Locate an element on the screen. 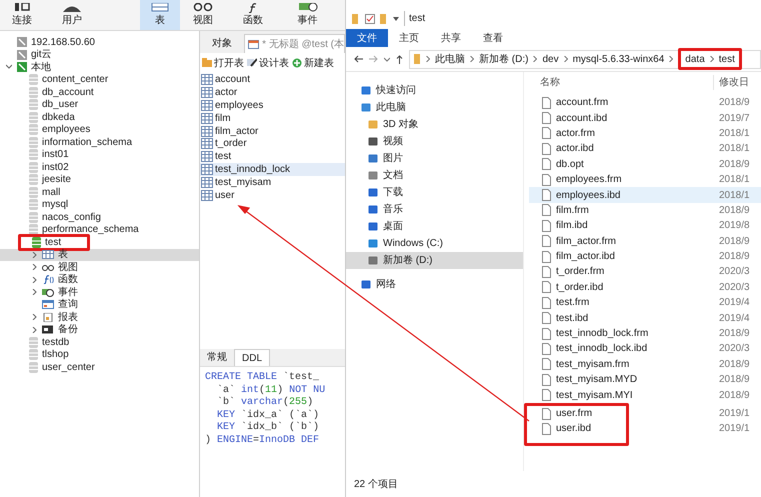 This screenshot has height=497, width=761. file-row: user.ibd 2019/1 is located at coordinates (645, 429).